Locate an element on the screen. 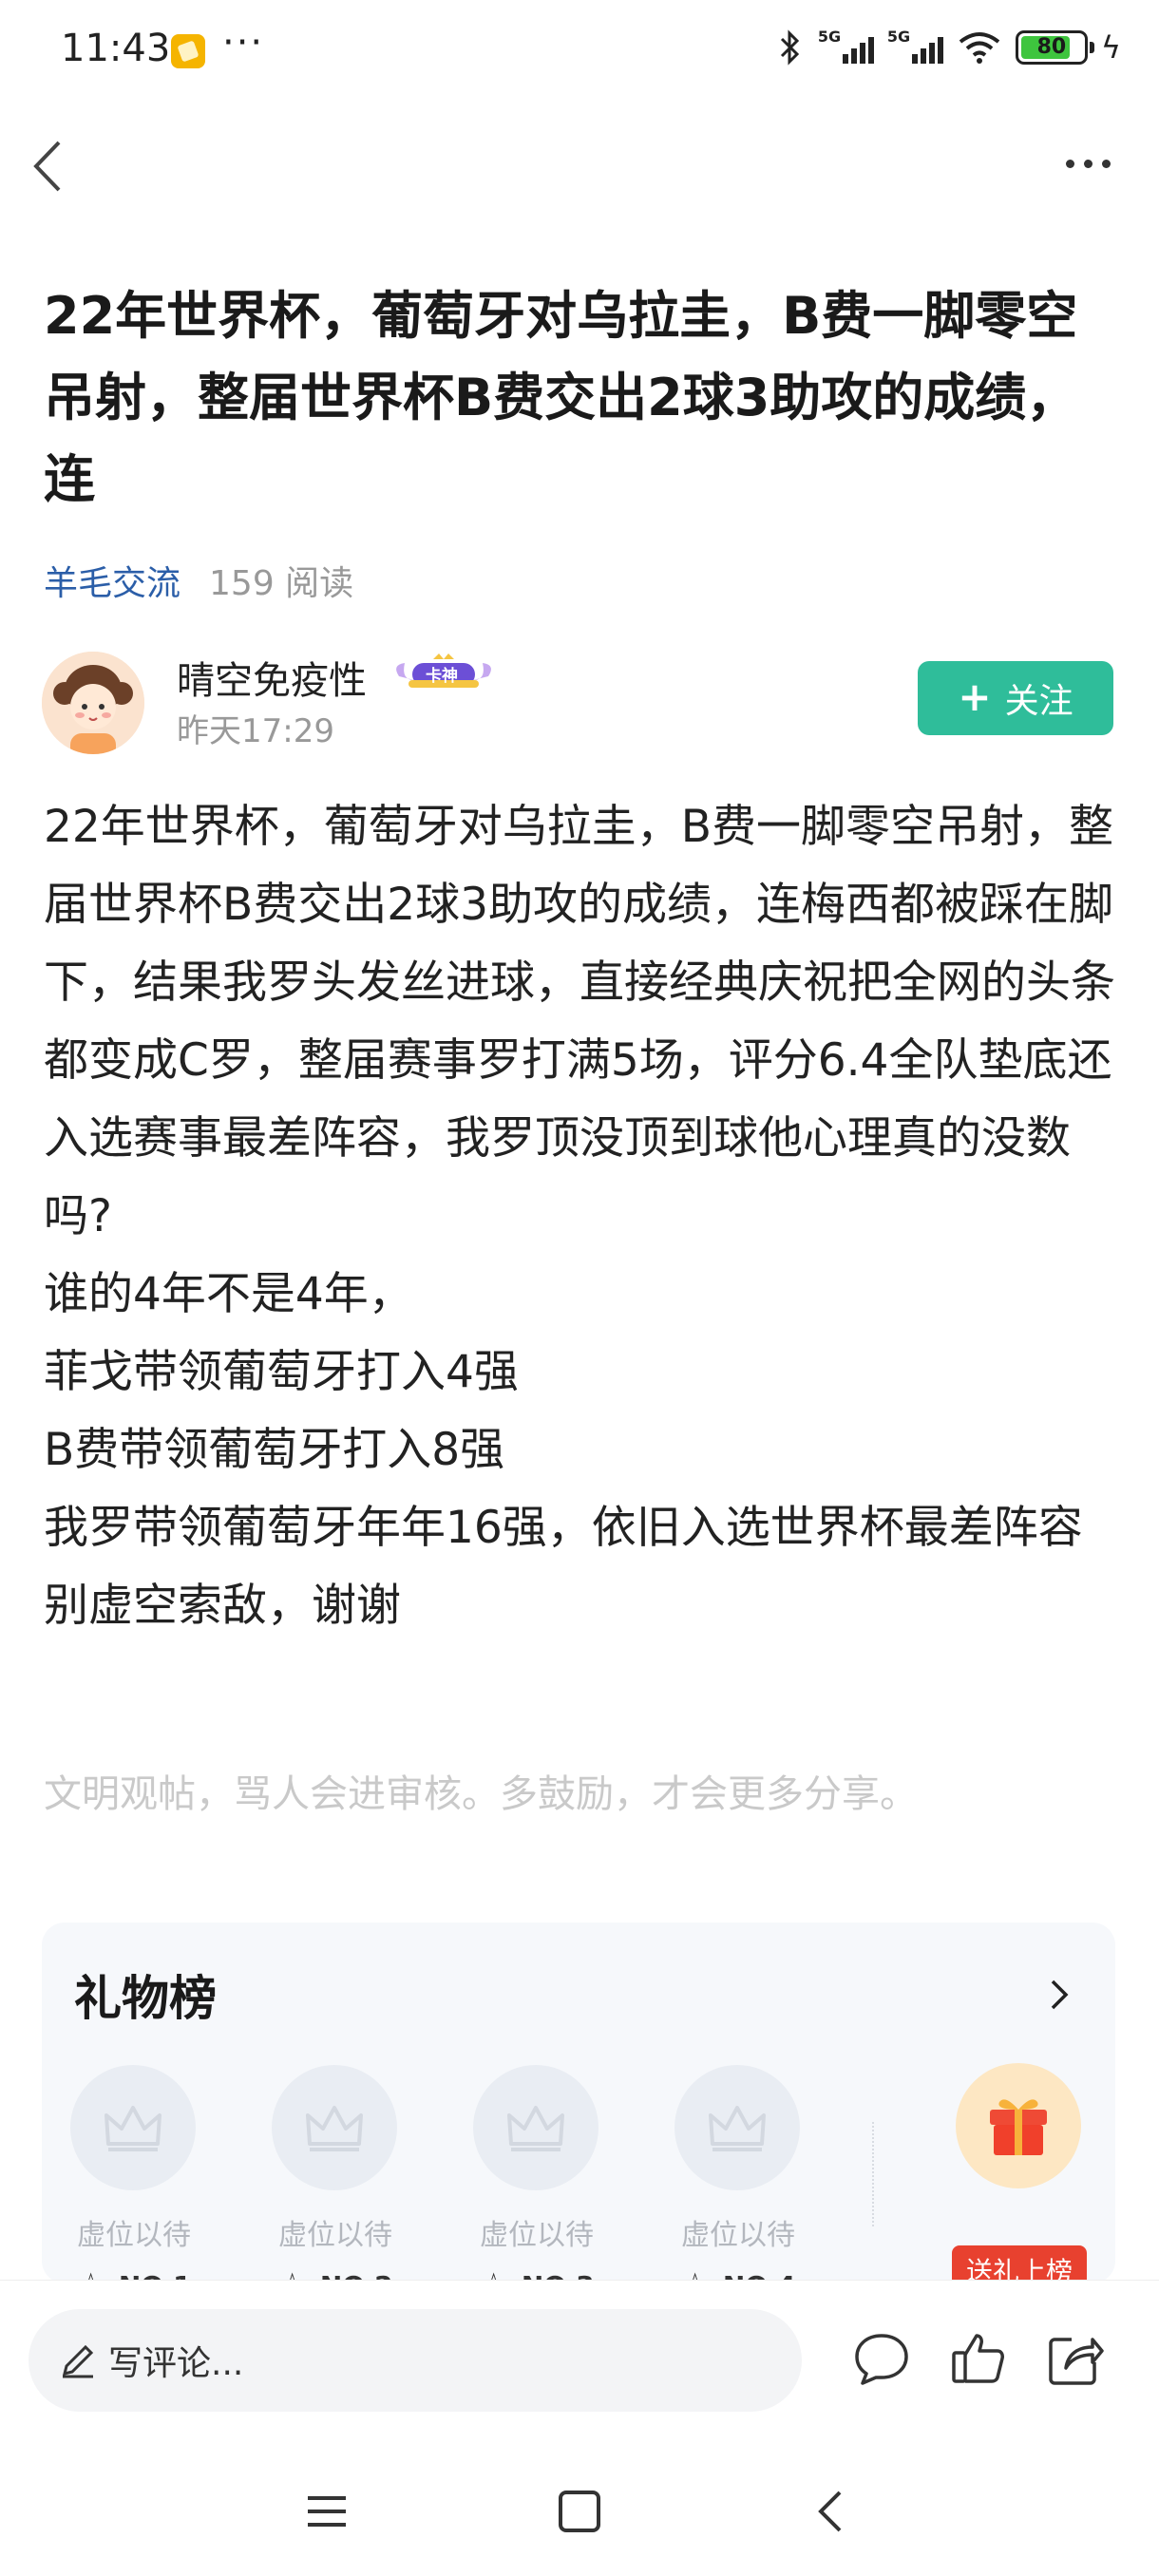 This screenshot has height=2576, width=1159. avatar is located at coordinates (93, 703).